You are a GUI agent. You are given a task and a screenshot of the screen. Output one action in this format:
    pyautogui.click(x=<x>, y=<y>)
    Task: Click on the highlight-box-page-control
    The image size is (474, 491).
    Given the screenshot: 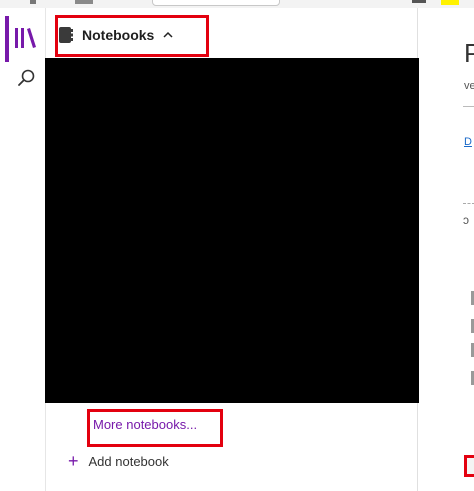 What is the action you would take?
    pyautogui.click(x=469, y=466)
    